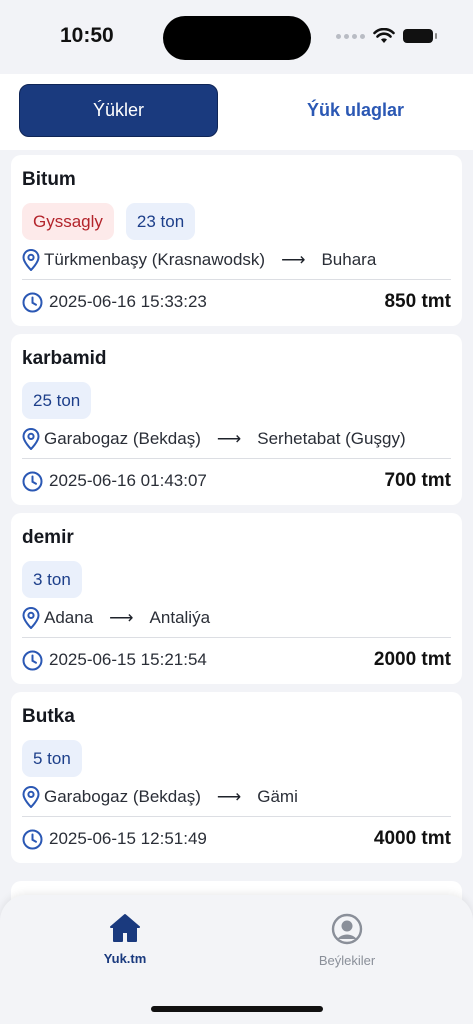  What do you see at coordinates (49, 179) in the screenshot?
I see `cargo-title: Bitum` at bounding box center [49, 179].